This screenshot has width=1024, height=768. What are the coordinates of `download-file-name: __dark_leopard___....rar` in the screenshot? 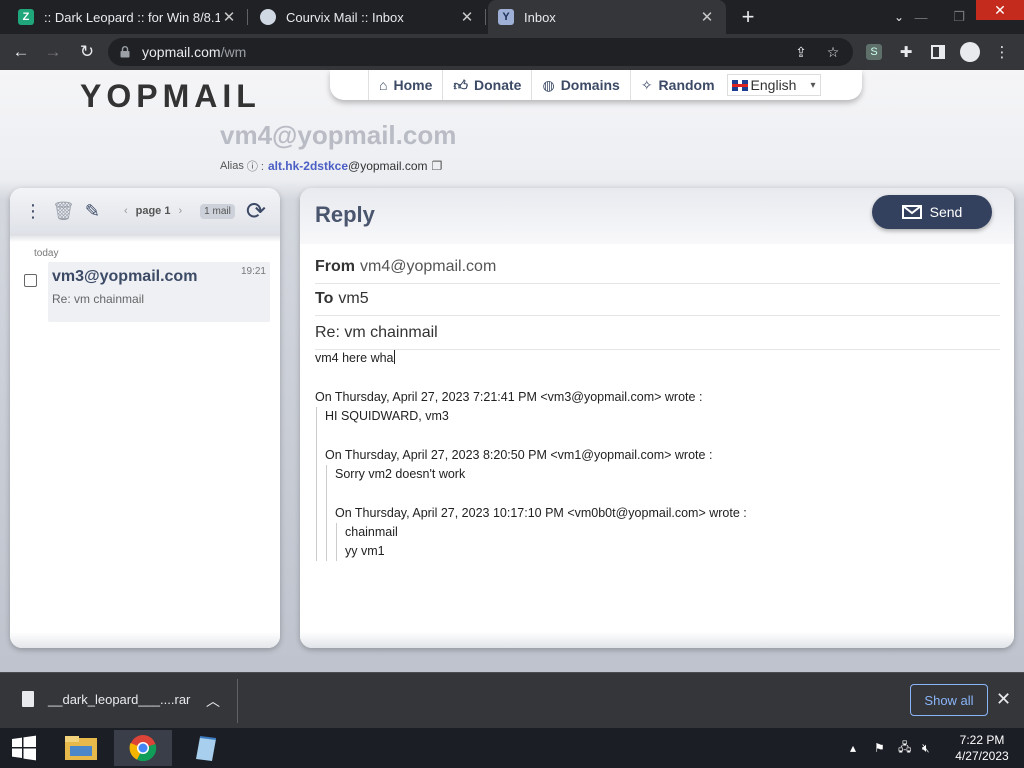 It's located at (119, 699).